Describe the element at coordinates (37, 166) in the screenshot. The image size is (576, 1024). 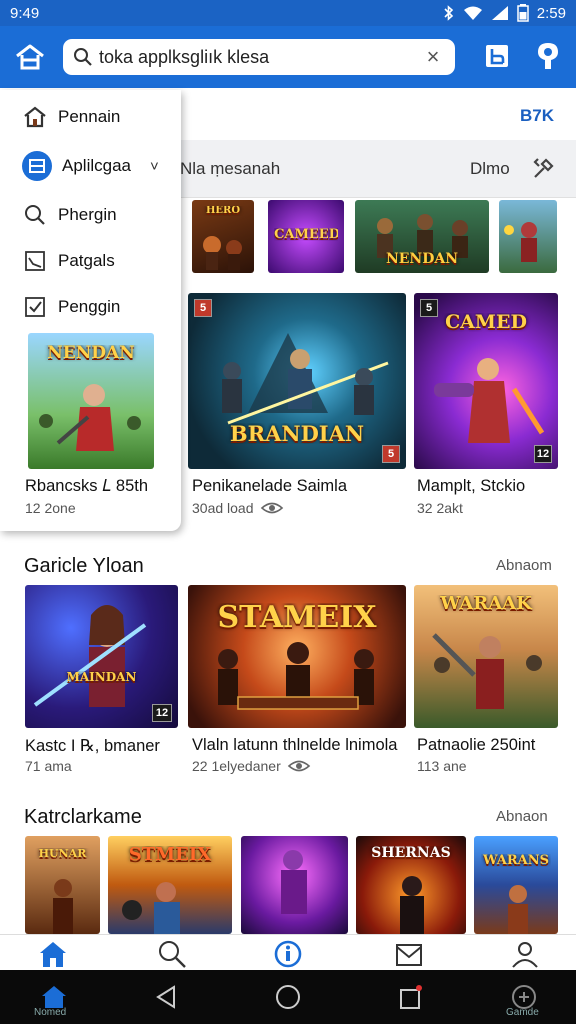
I see `apps-icon` at that location.